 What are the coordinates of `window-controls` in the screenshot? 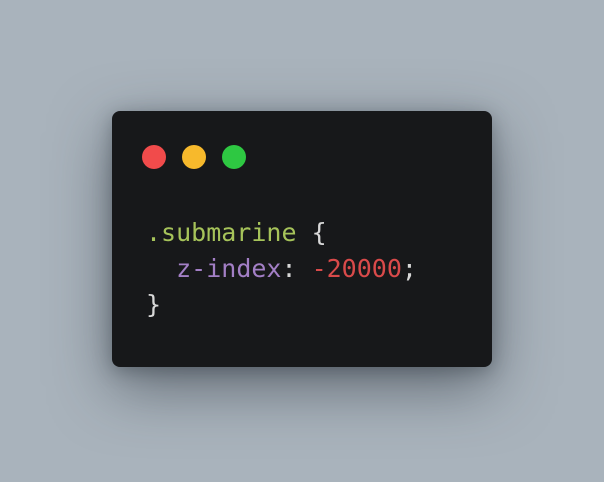 It's located at (194, 157).